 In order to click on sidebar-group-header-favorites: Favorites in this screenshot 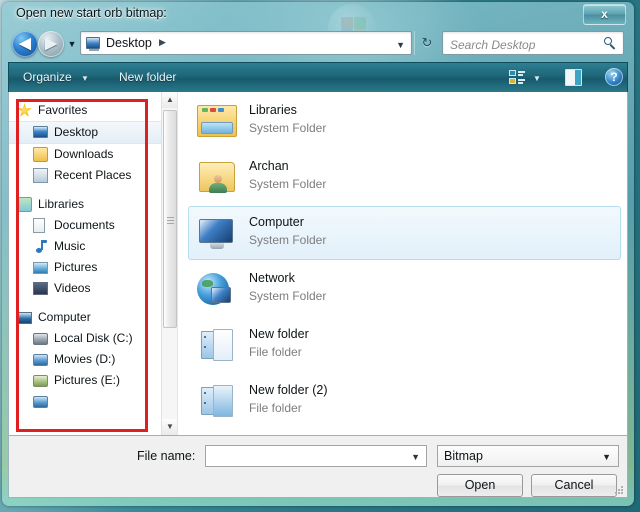, I will do `click(93, 110)`.